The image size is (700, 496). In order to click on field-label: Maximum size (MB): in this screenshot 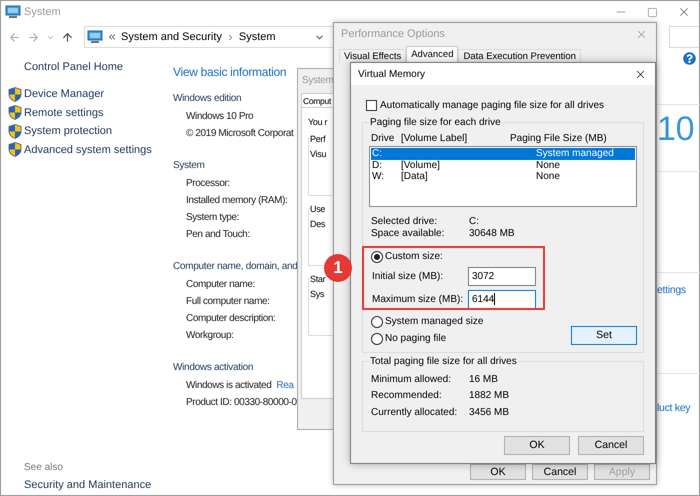, I will do `click(418, 299)`.